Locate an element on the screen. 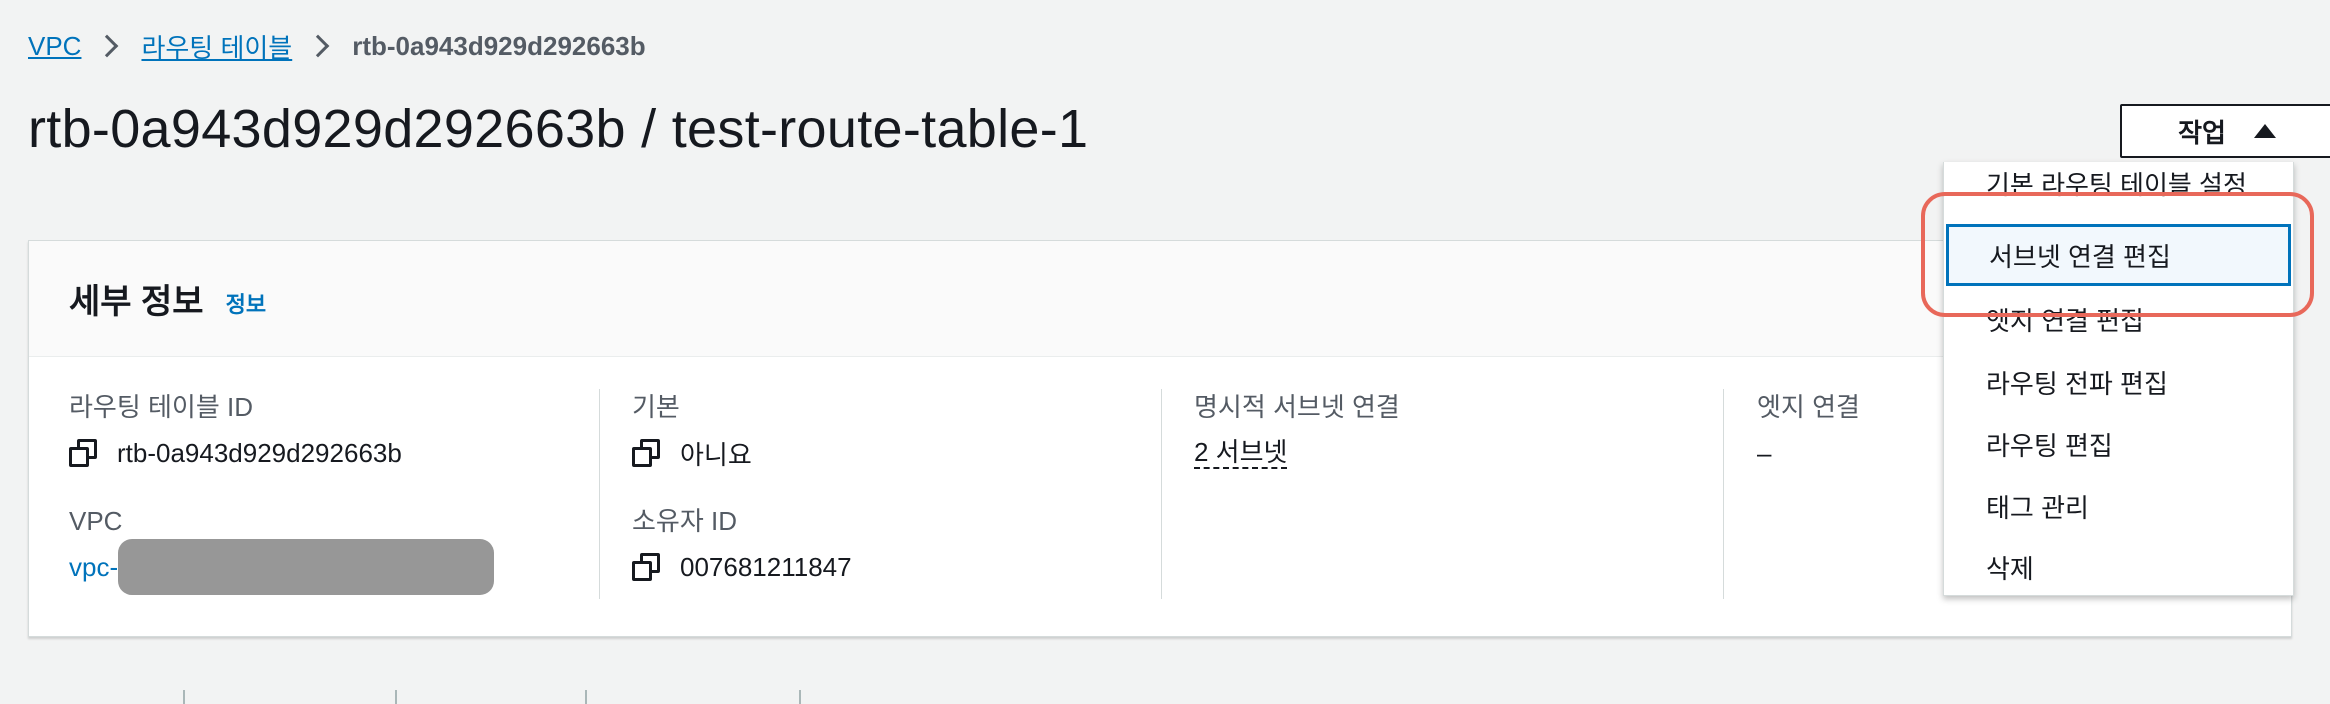 The width and height of the screenshot is (2330, 704). explicit-subnets-label: 명시적 서브넷 연결 is located at coordinates (1297, 407).